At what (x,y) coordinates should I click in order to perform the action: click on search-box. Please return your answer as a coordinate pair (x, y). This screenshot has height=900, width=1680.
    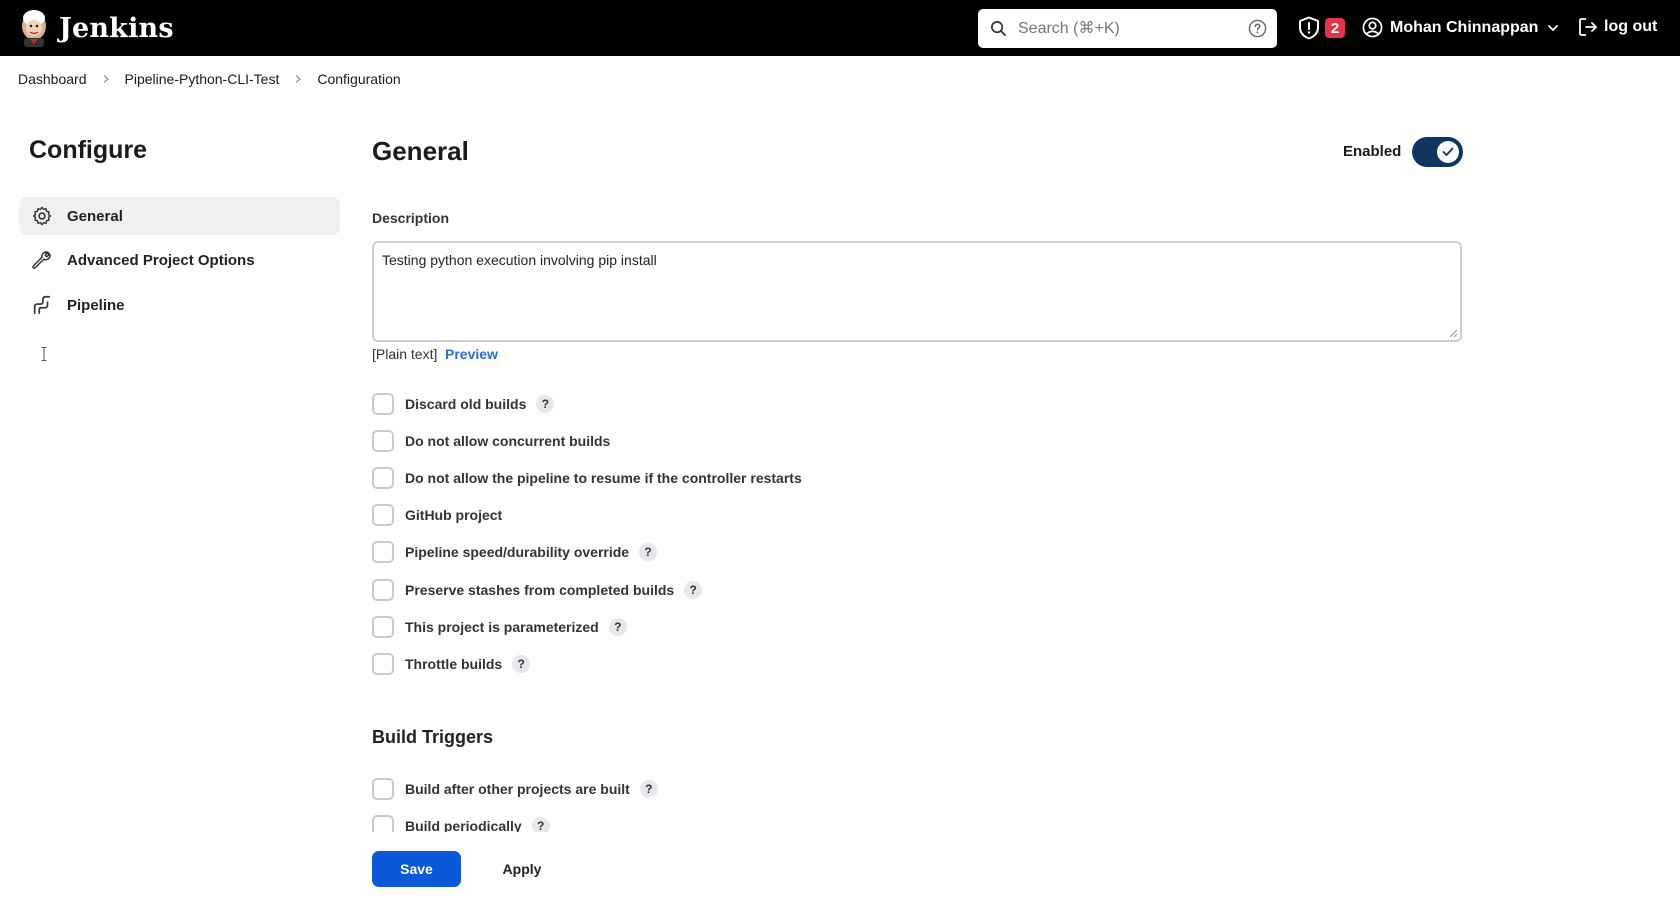
    Looking at the image, I should click on (1127, 28).